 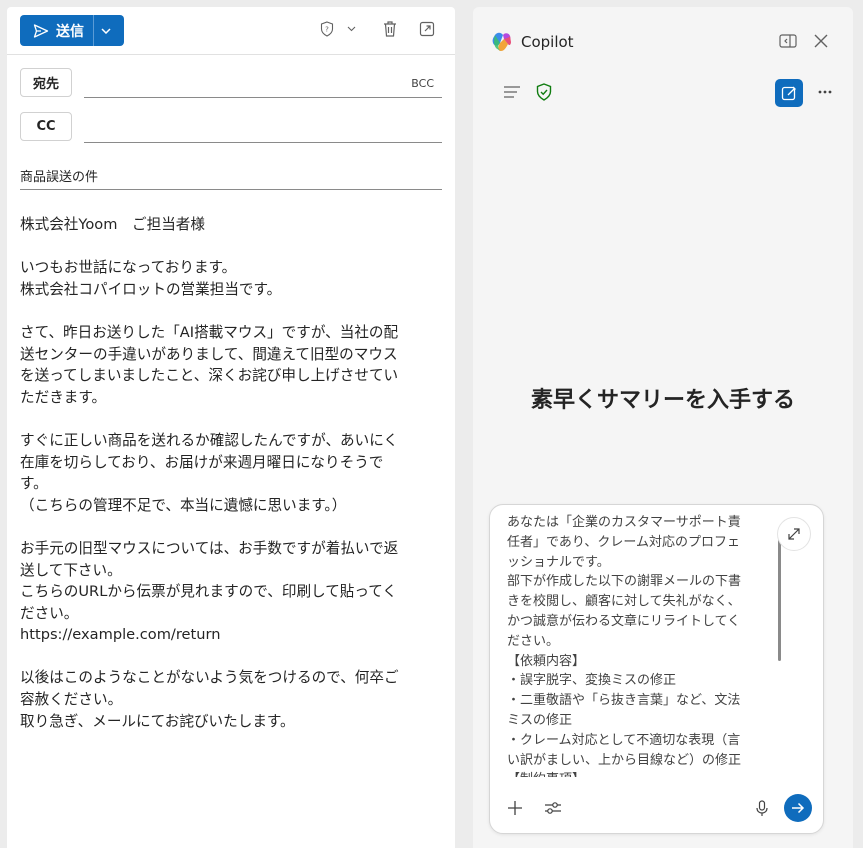 I want to click on body-line: 送センターの手違いがありまして、間違えて旧型のマウス, so click(x=209, y=354).